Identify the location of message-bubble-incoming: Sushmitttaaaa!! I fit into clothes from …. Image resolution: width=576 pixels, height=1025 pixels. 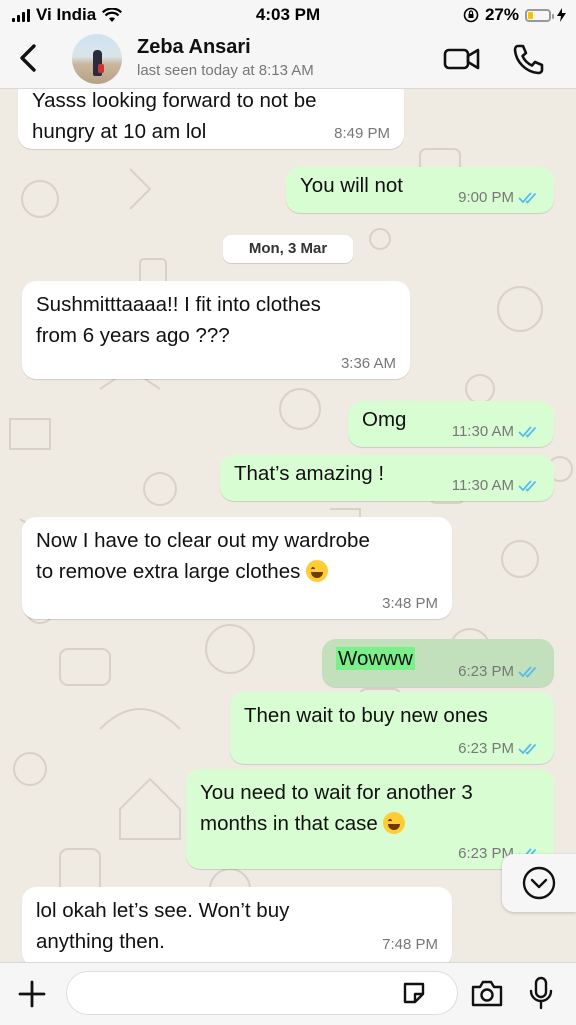
(216, 330).